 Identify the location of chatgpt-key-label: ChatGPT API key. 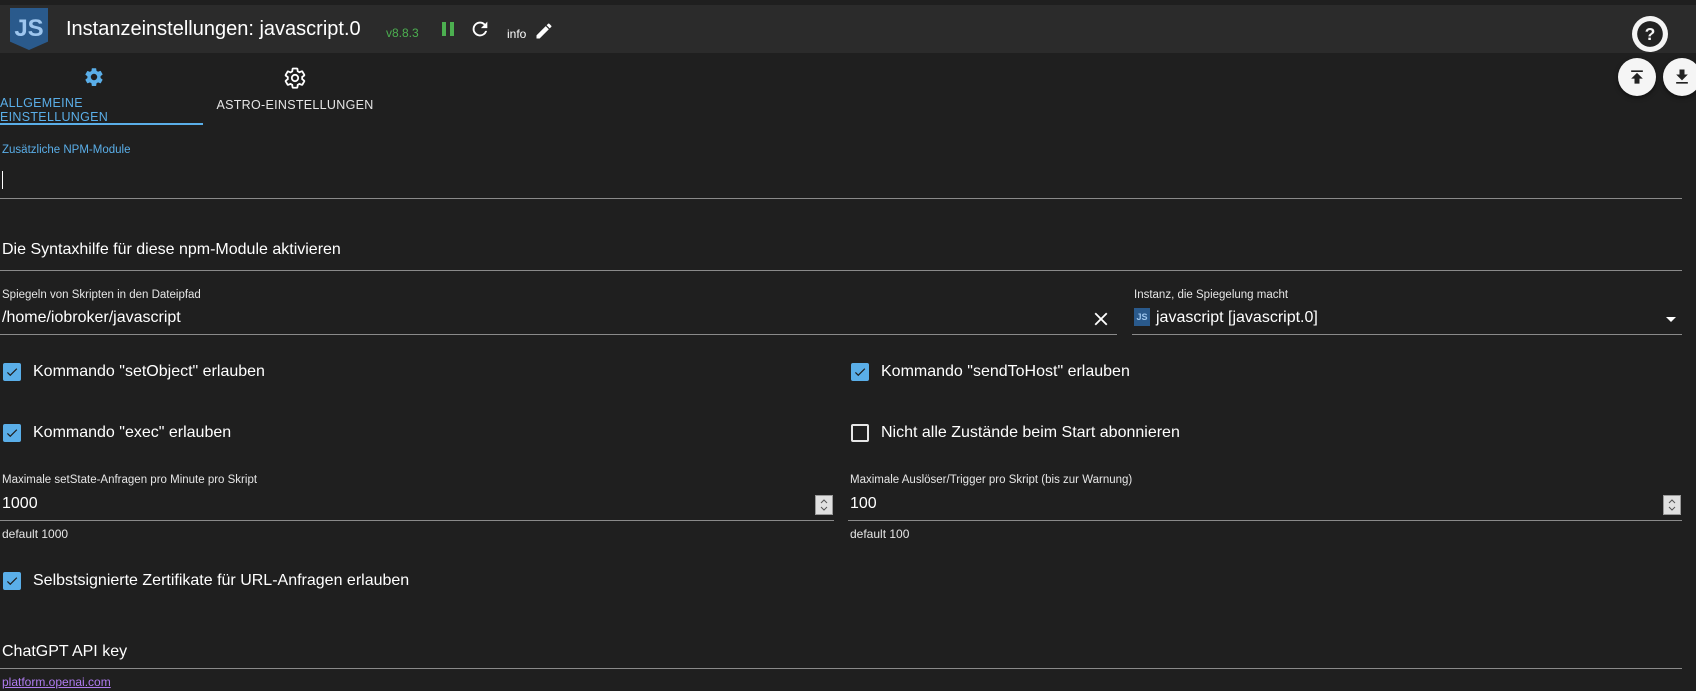
(65, 651).